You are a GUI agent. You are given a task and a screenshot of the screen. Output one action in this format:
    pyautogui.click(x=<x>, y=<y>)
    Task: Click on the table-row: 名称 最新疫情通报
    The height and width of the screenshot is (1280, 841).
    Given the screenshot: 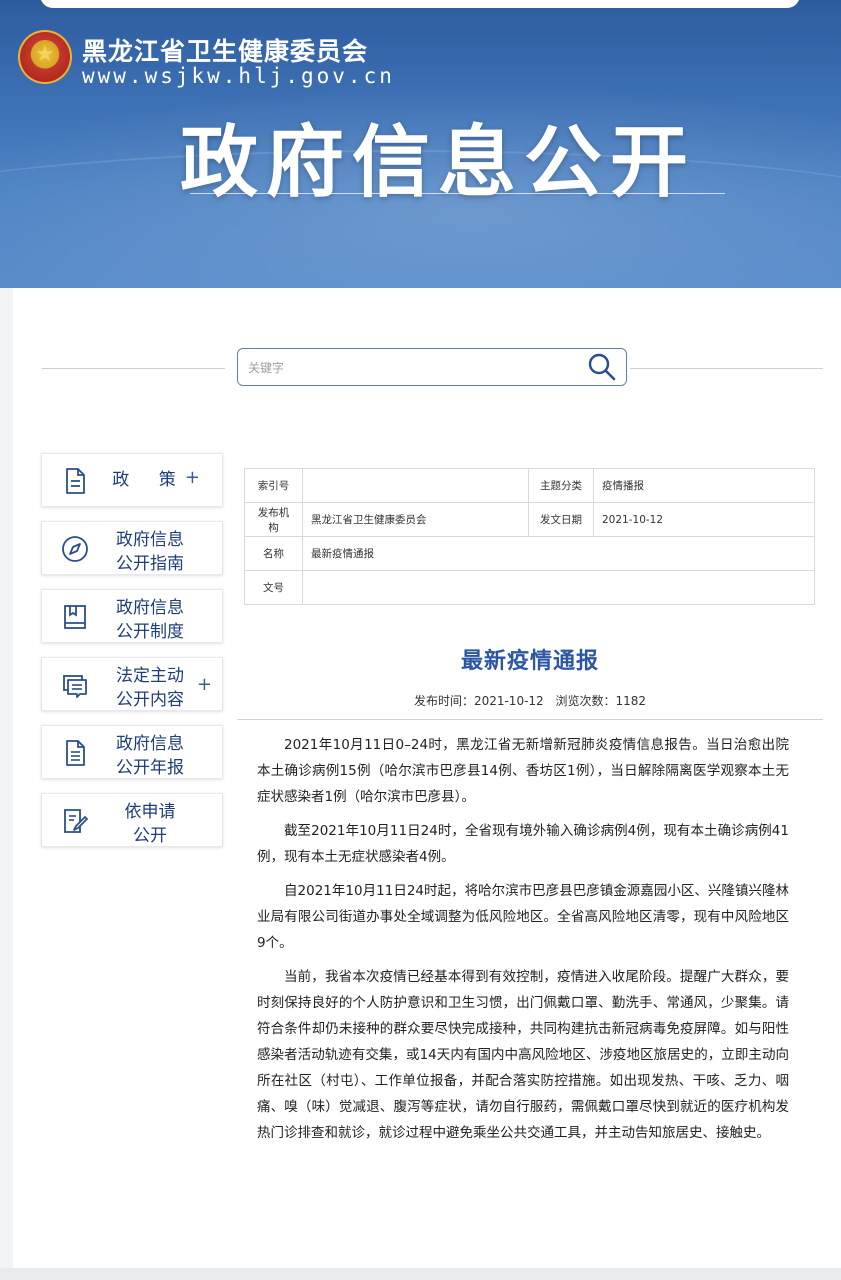 What is the action you would take?
    pyautogui.click(x=529, y=553)
    